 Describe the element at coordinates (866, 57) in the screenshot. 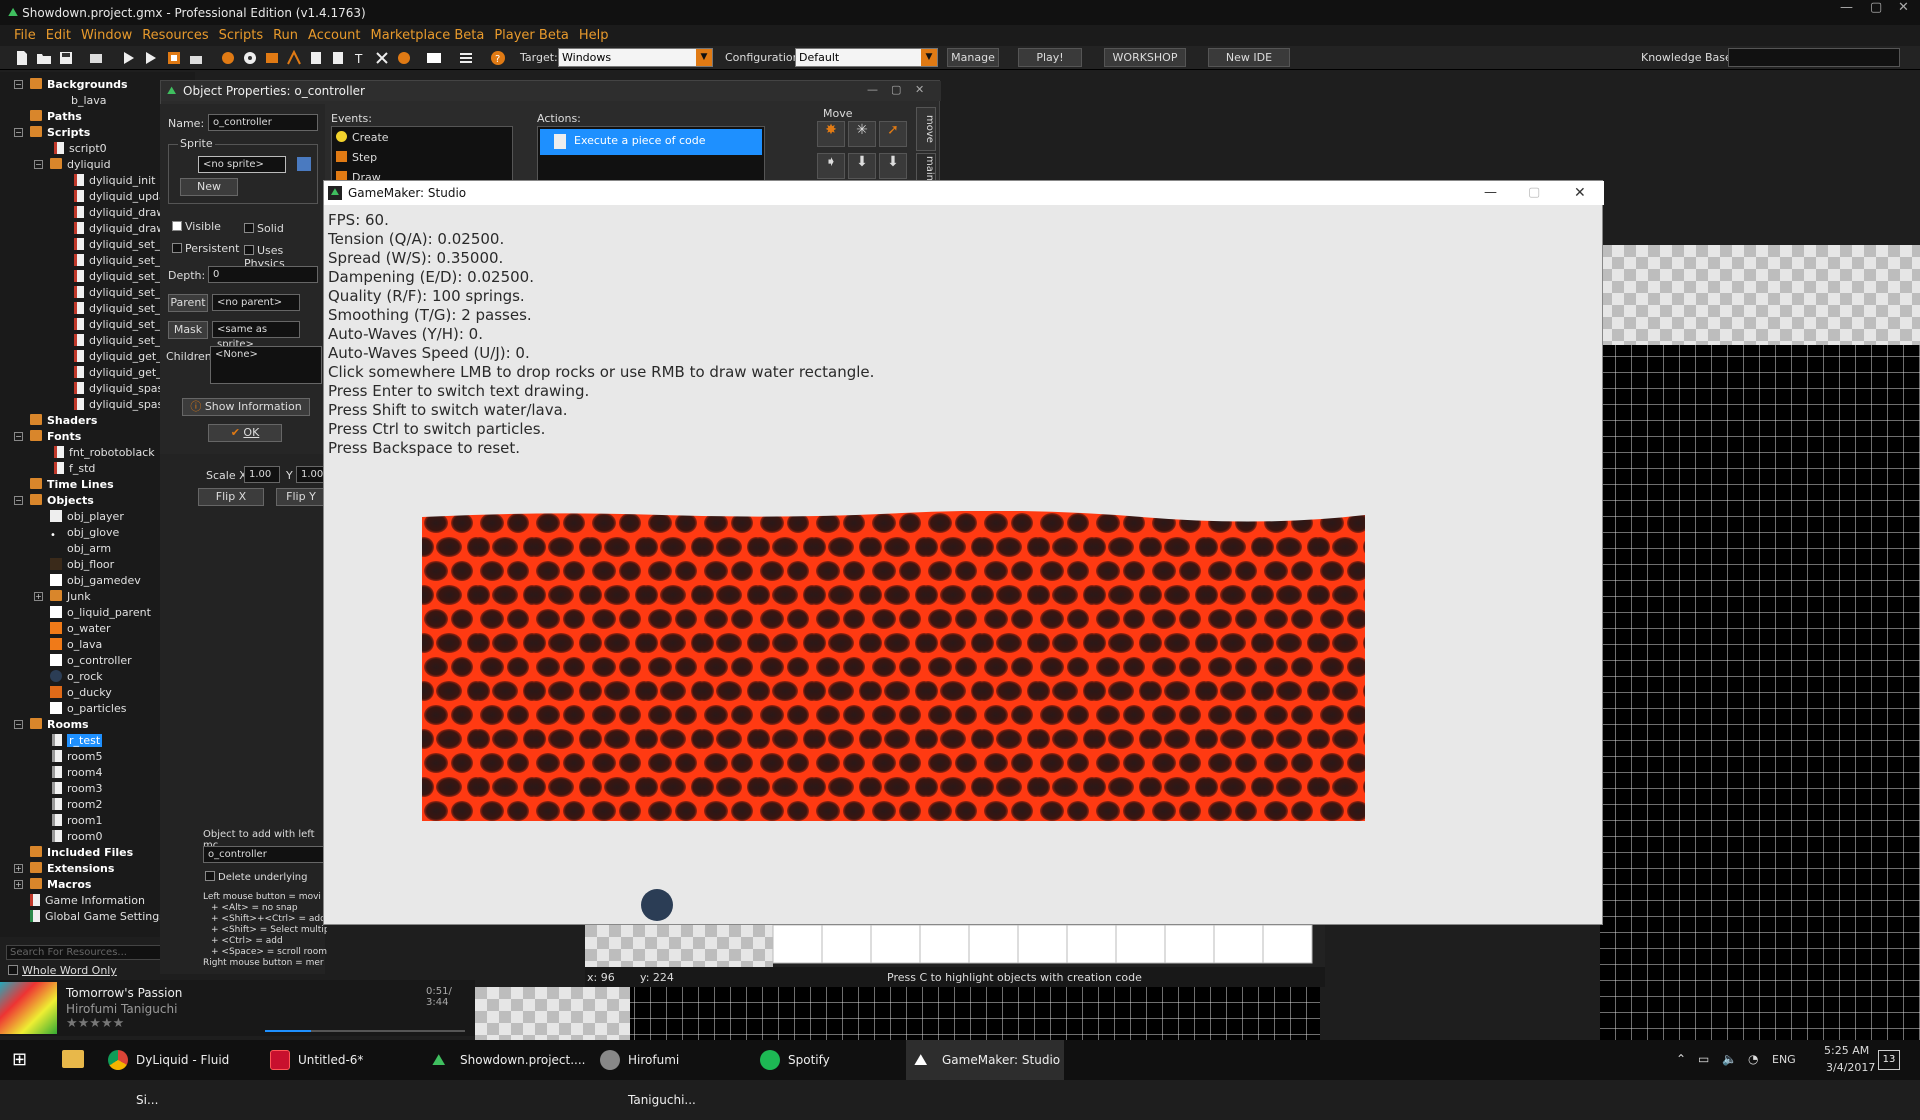

I see `configuration-select: Default ▼` at that location.